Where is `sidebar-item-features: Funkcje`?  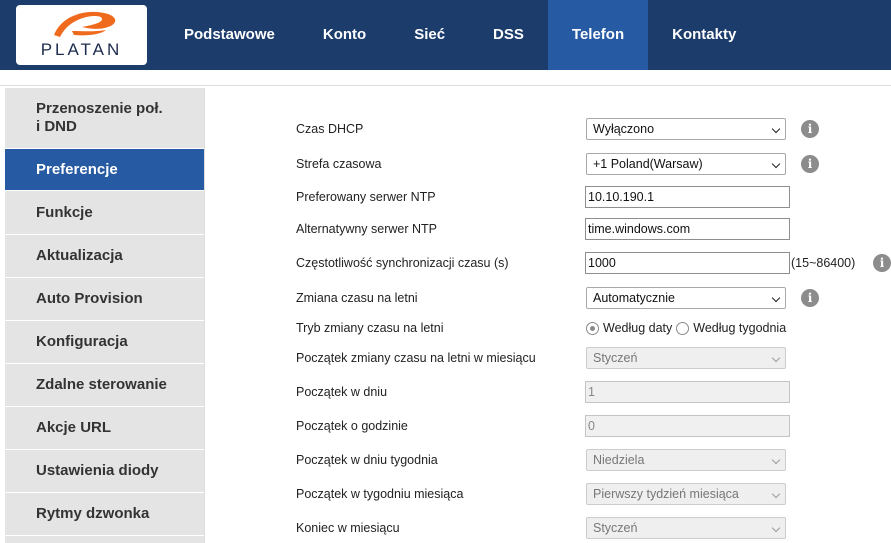 sidebar-item-features: Funkcje is located at coordinates (104, 213).